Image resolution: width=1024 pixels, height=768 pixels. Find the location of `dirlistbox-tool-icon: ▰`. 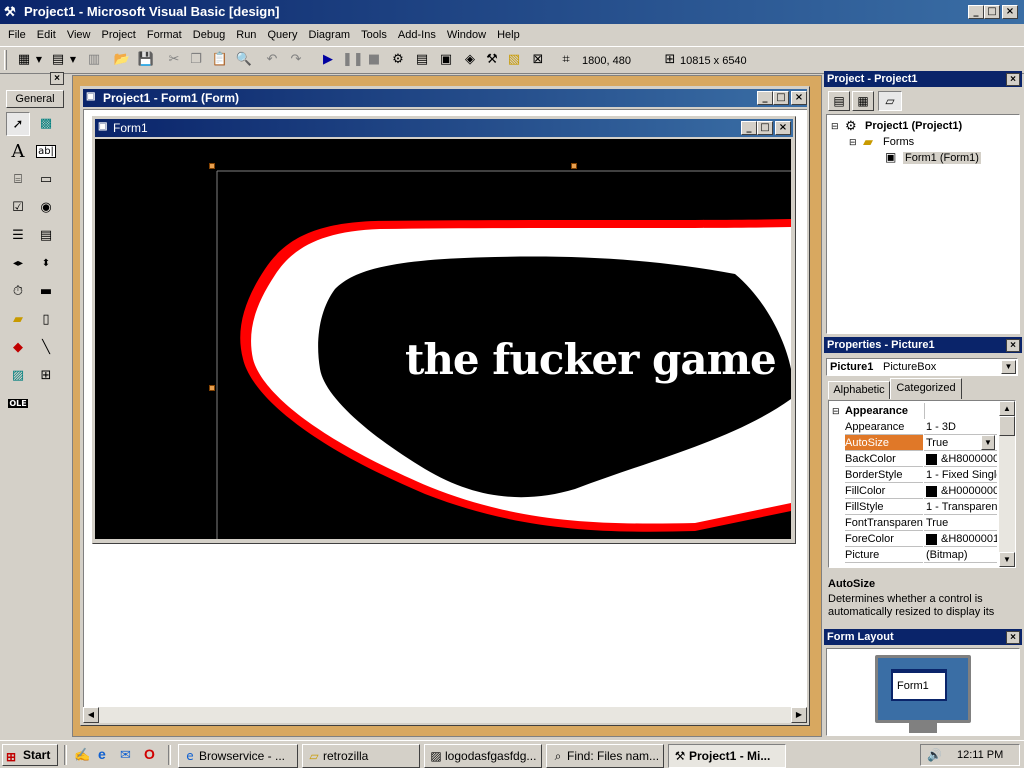

dirlistbox-tool-icon: ▰ is located at coordinates (18, 320).